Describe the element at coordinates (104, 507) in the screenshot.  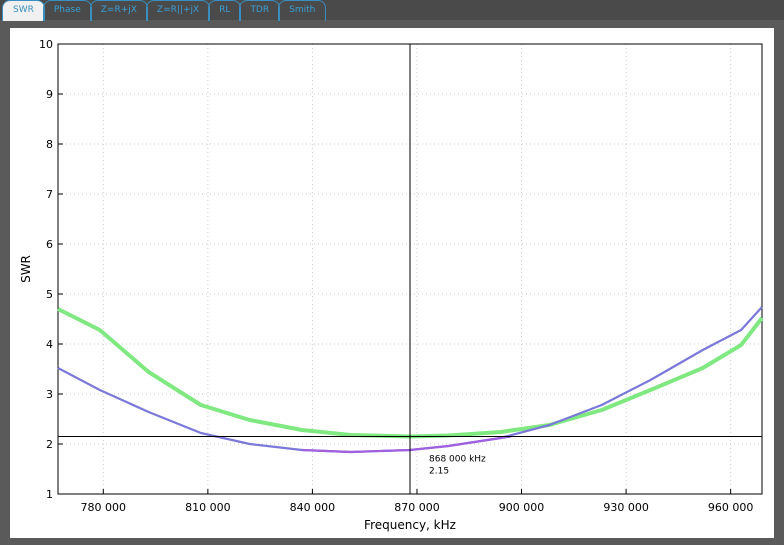
I see `x-tick-label: 780 000` at that location.